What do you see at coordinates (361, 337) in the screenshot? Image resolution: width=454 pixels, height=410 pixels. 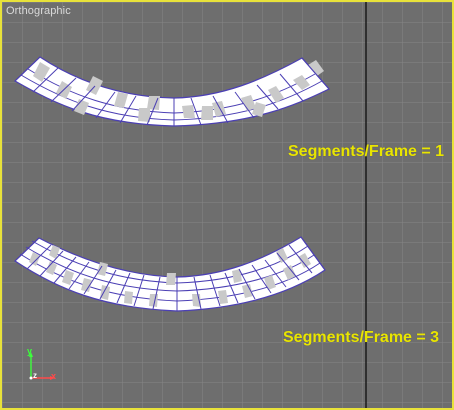 I see `segments-frame-3-label: Segments/Frame = 3` at bounding box center [361, 337].